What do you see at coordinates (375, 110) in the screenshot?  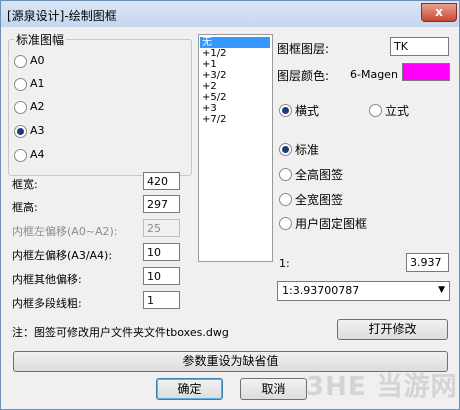 I see `radio-portrait` at bounding box center [375, 110].